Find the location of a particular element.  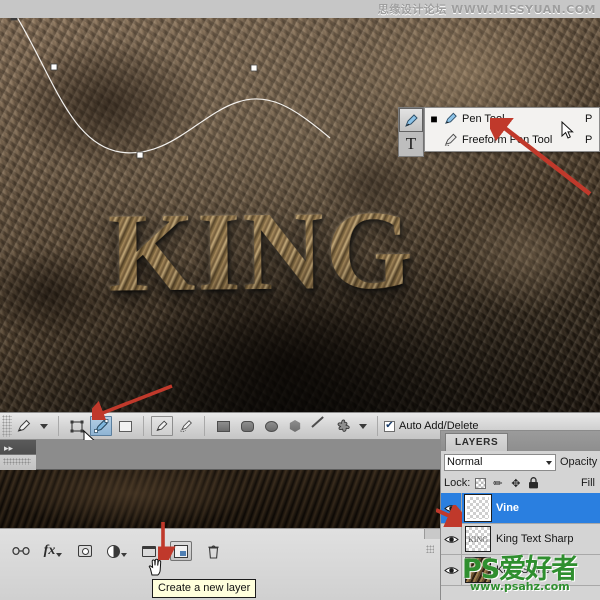

lock-image-pixels-icon: ✏ is located at coordinates (497, 483).